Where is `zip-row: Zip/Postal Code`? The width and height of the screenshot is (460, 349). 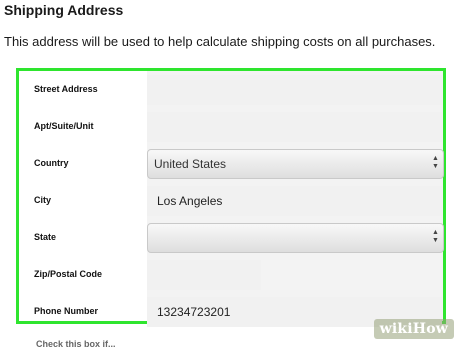
zip-row: Zip/Postal Code is located at coordinates (231, 274).